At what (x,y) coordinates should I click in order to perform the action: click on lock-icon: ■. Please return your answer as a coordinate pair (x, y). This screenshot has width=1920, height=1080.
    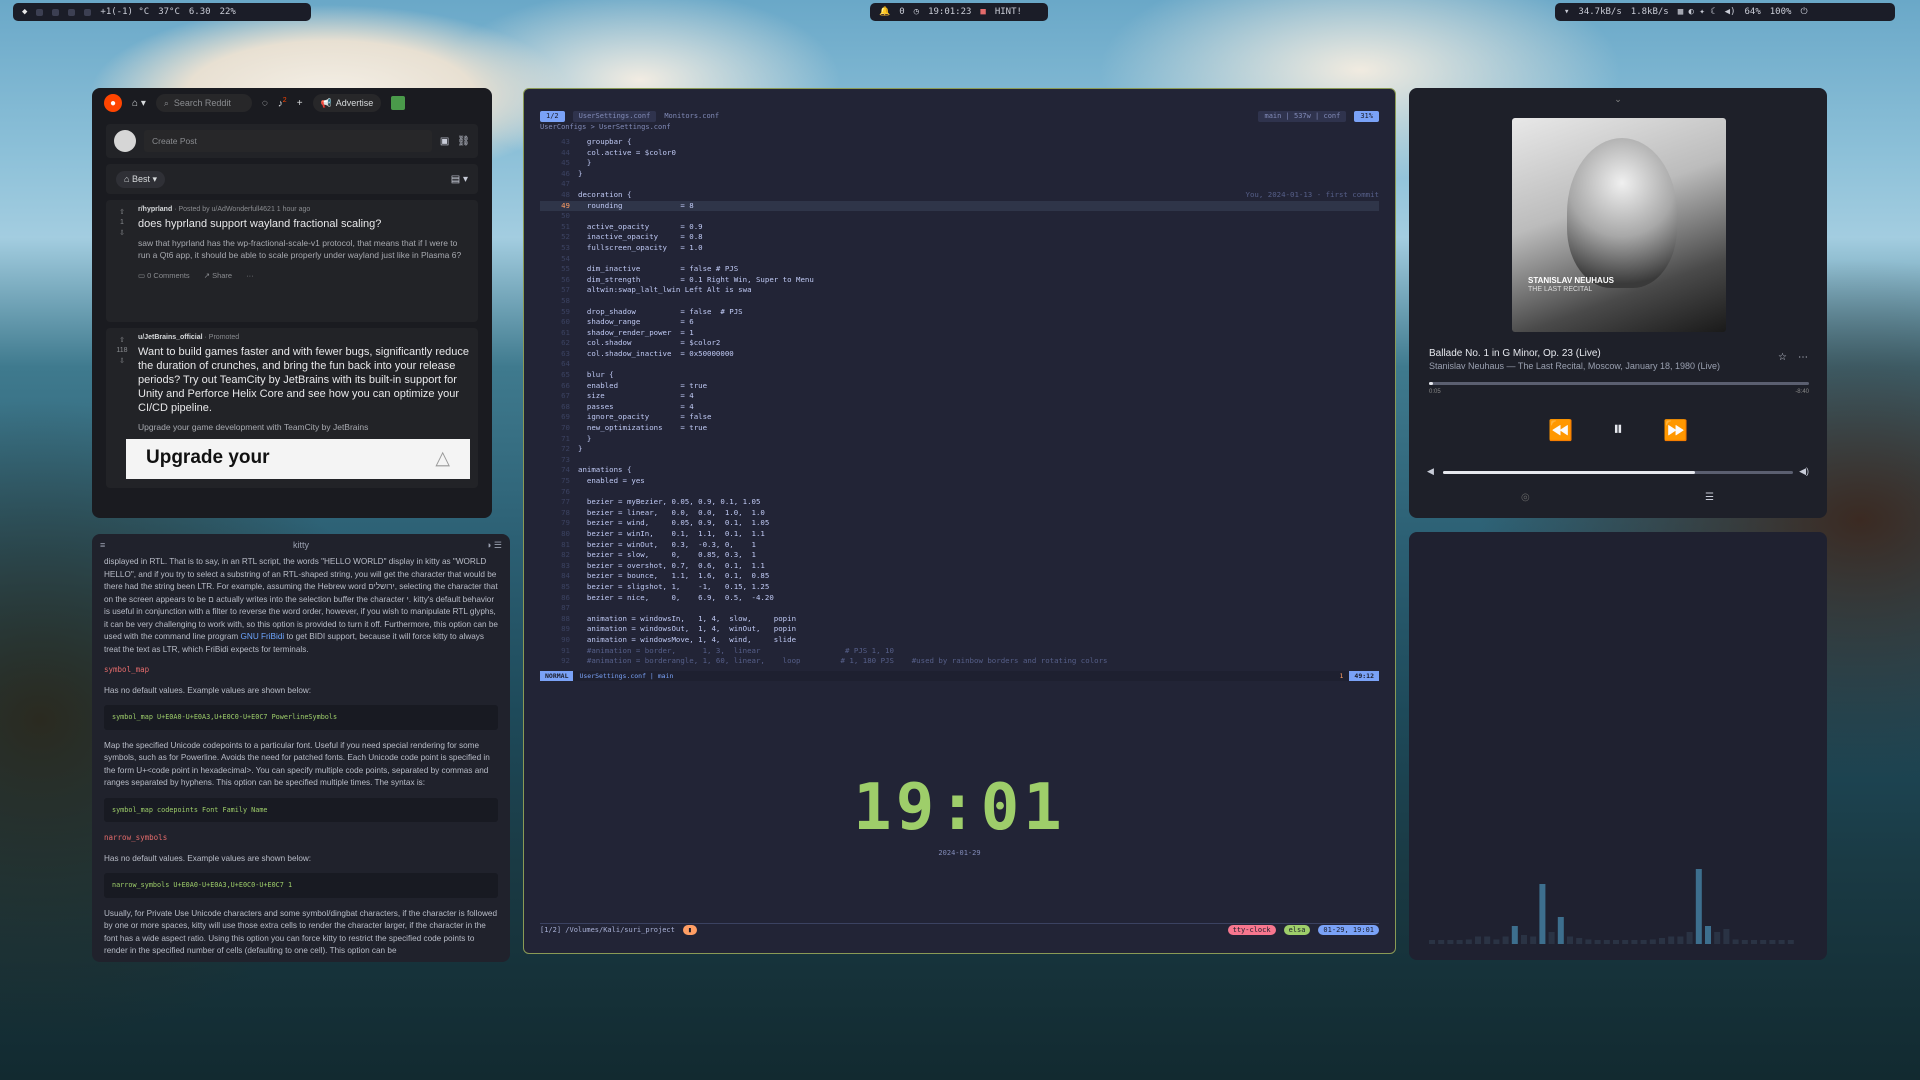
    Looking at the image, I should click on (982, 12).